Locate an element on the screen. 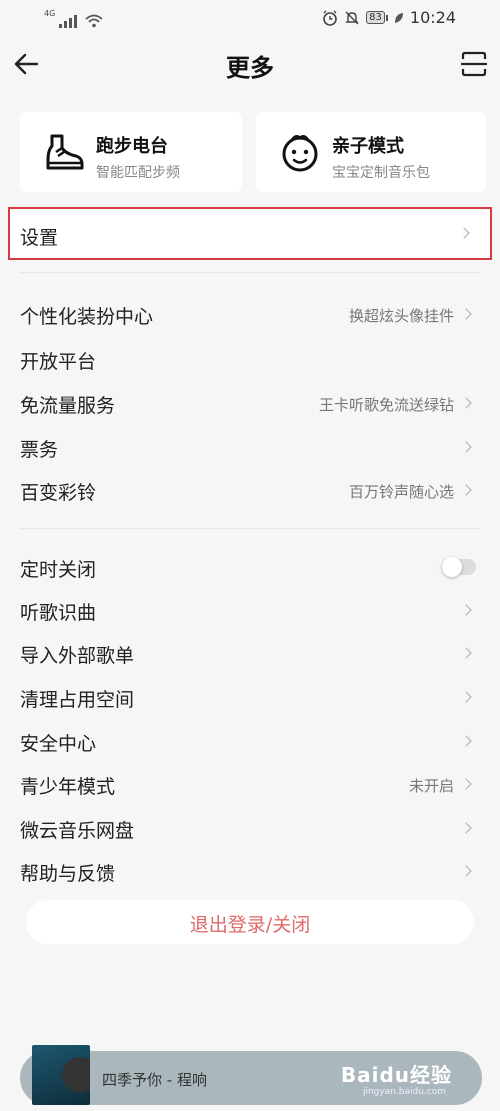 This screenshot has width=500, height=1111. row-value: 王卡听歌免流送绿钻 is located at coordinates (386, 405).